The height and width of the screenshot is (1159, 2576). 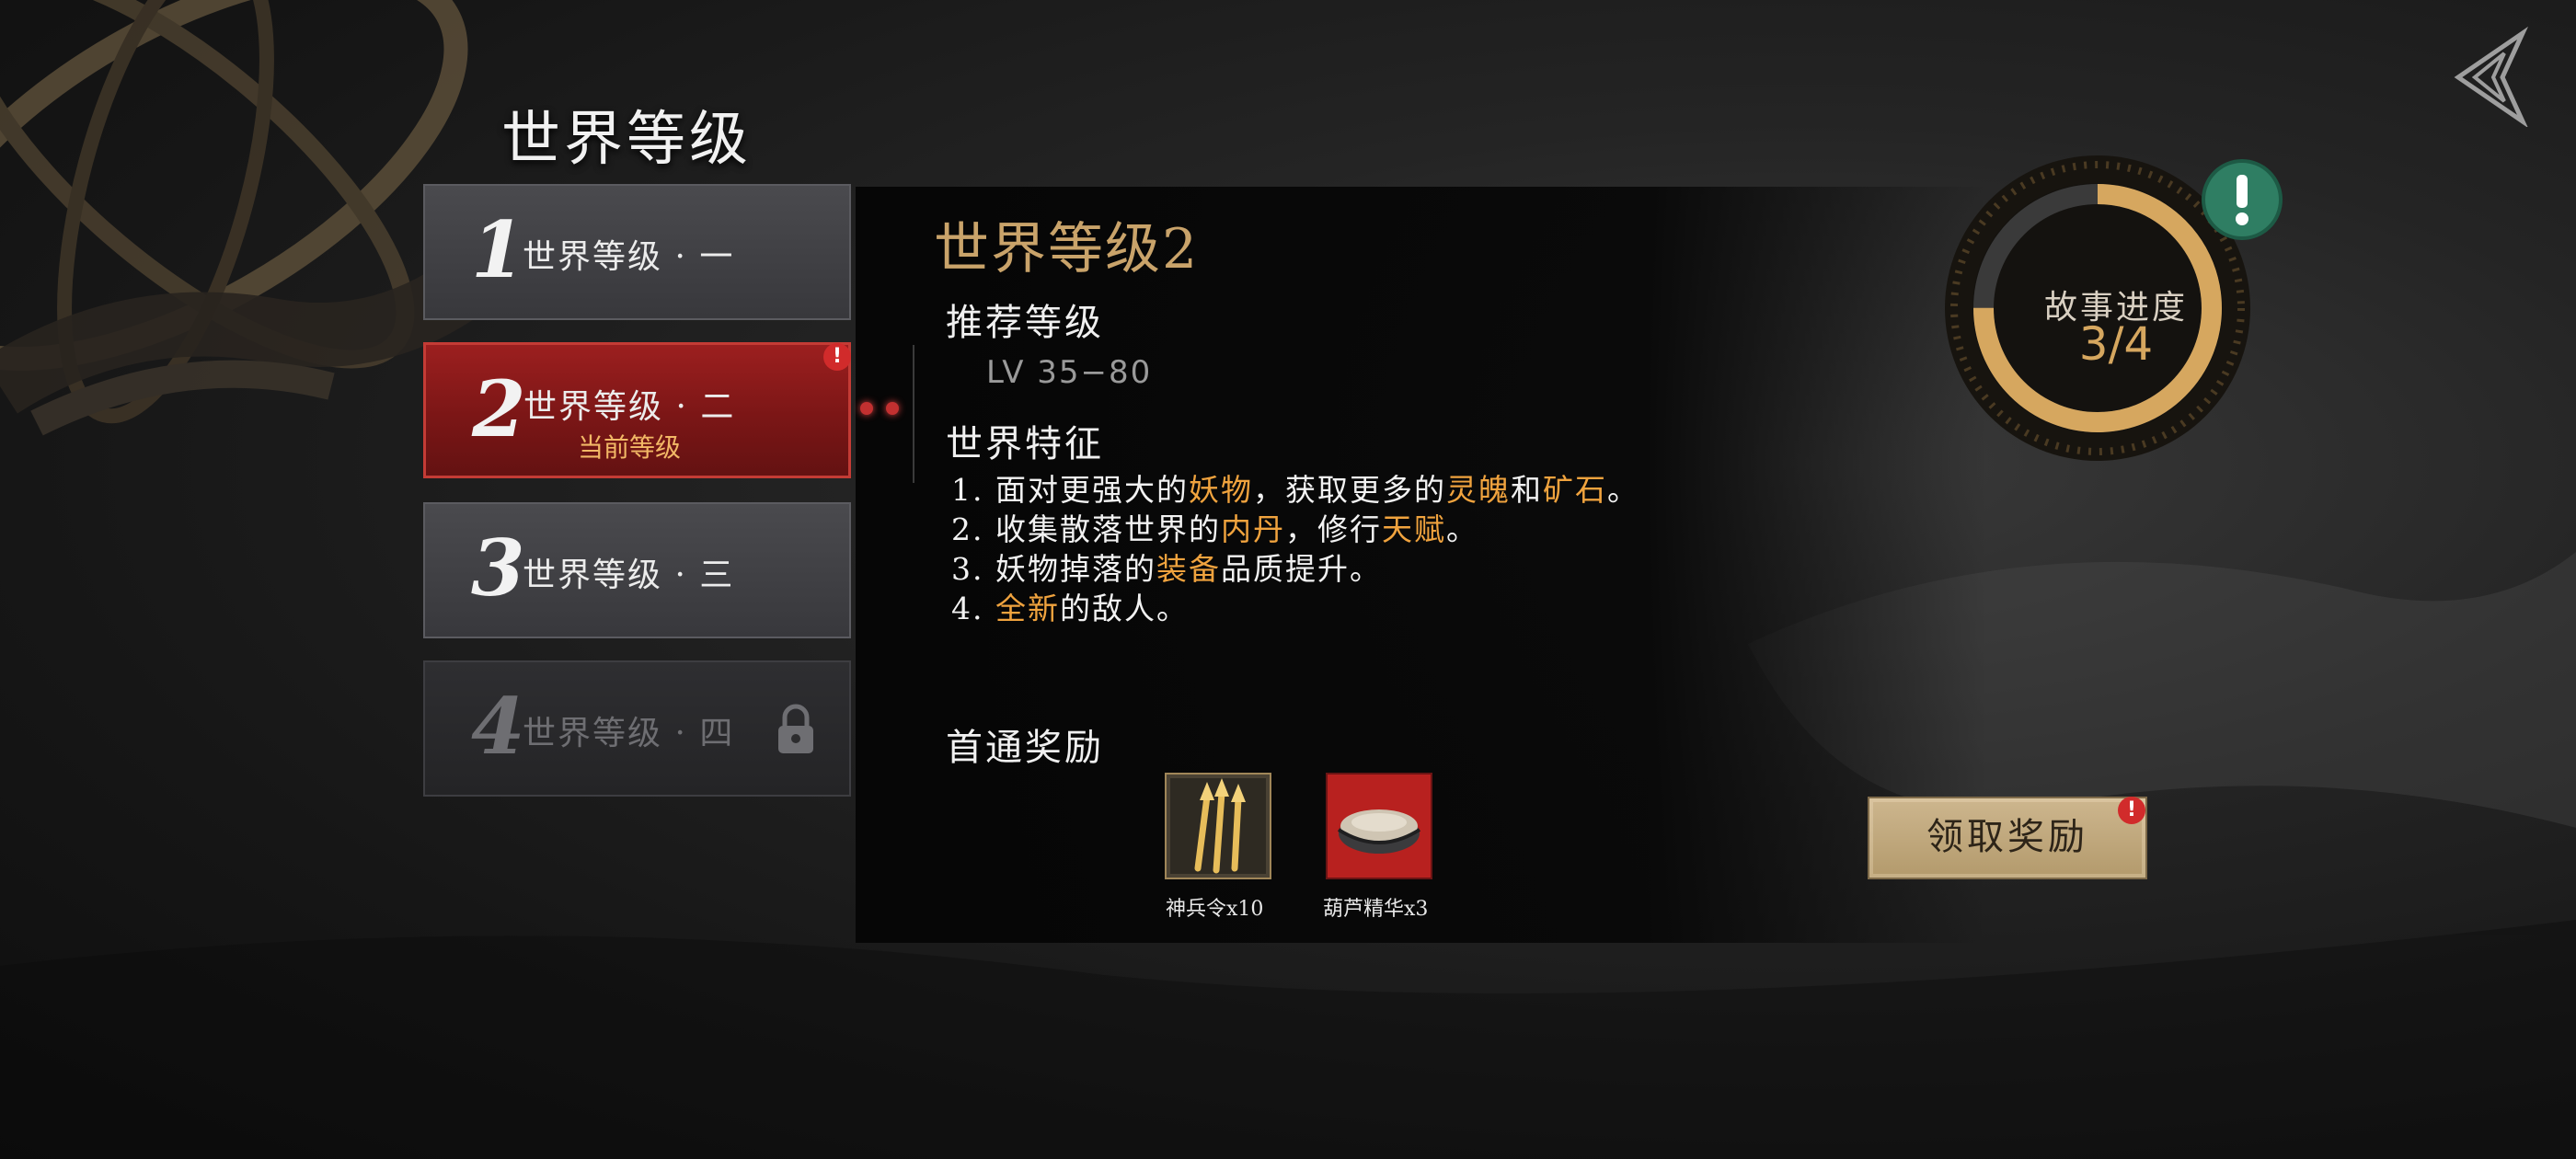 I want to click on level-item-2: 2 世界等级 · 二 当前等级 !, so click(x=637, y=410).